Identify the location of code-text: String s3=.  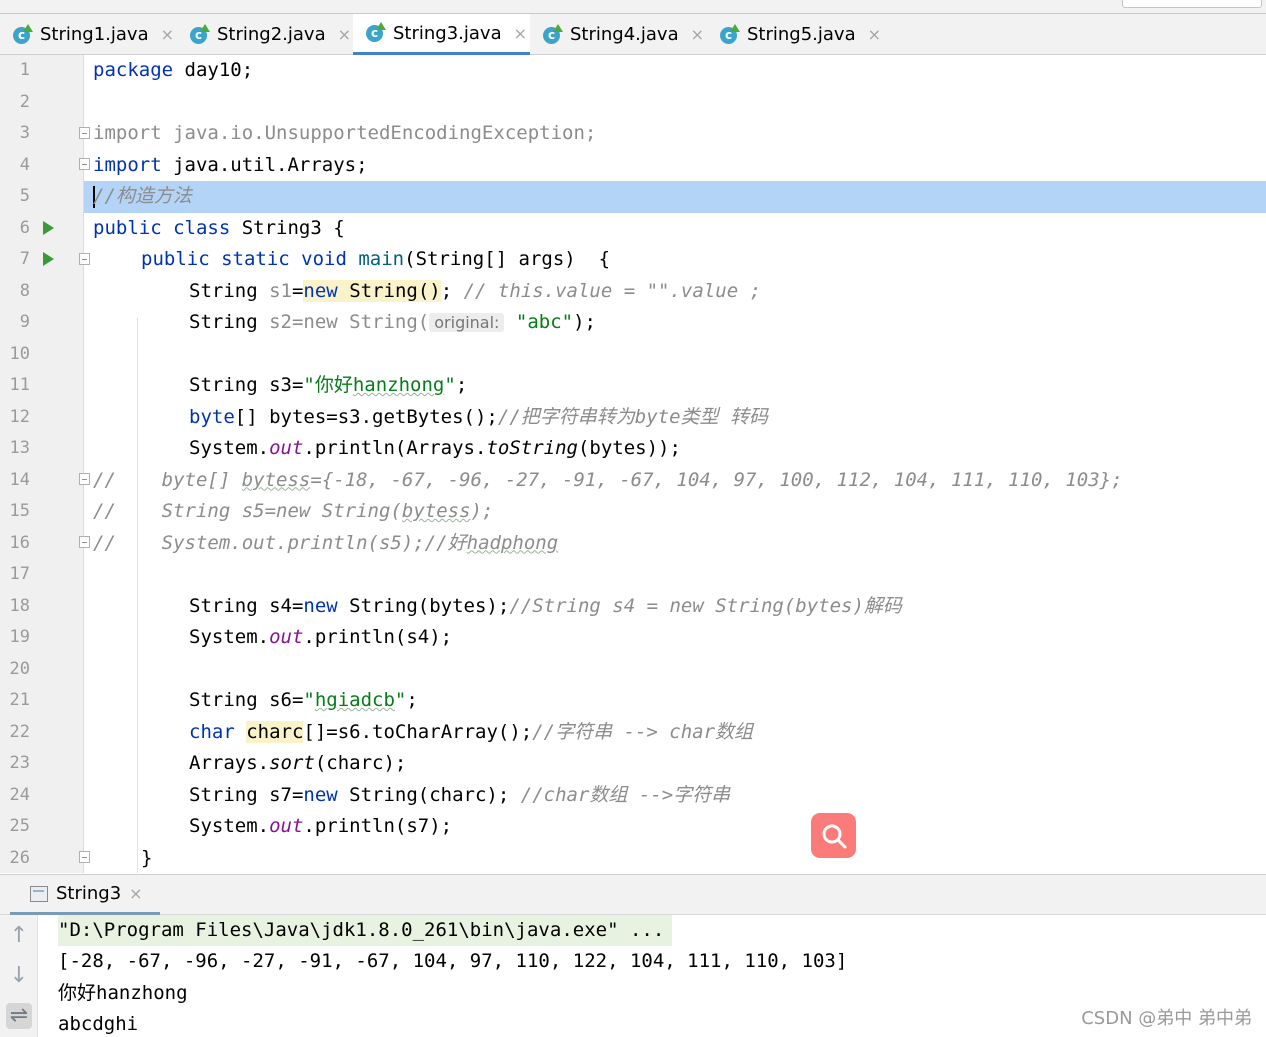
(246, 385).